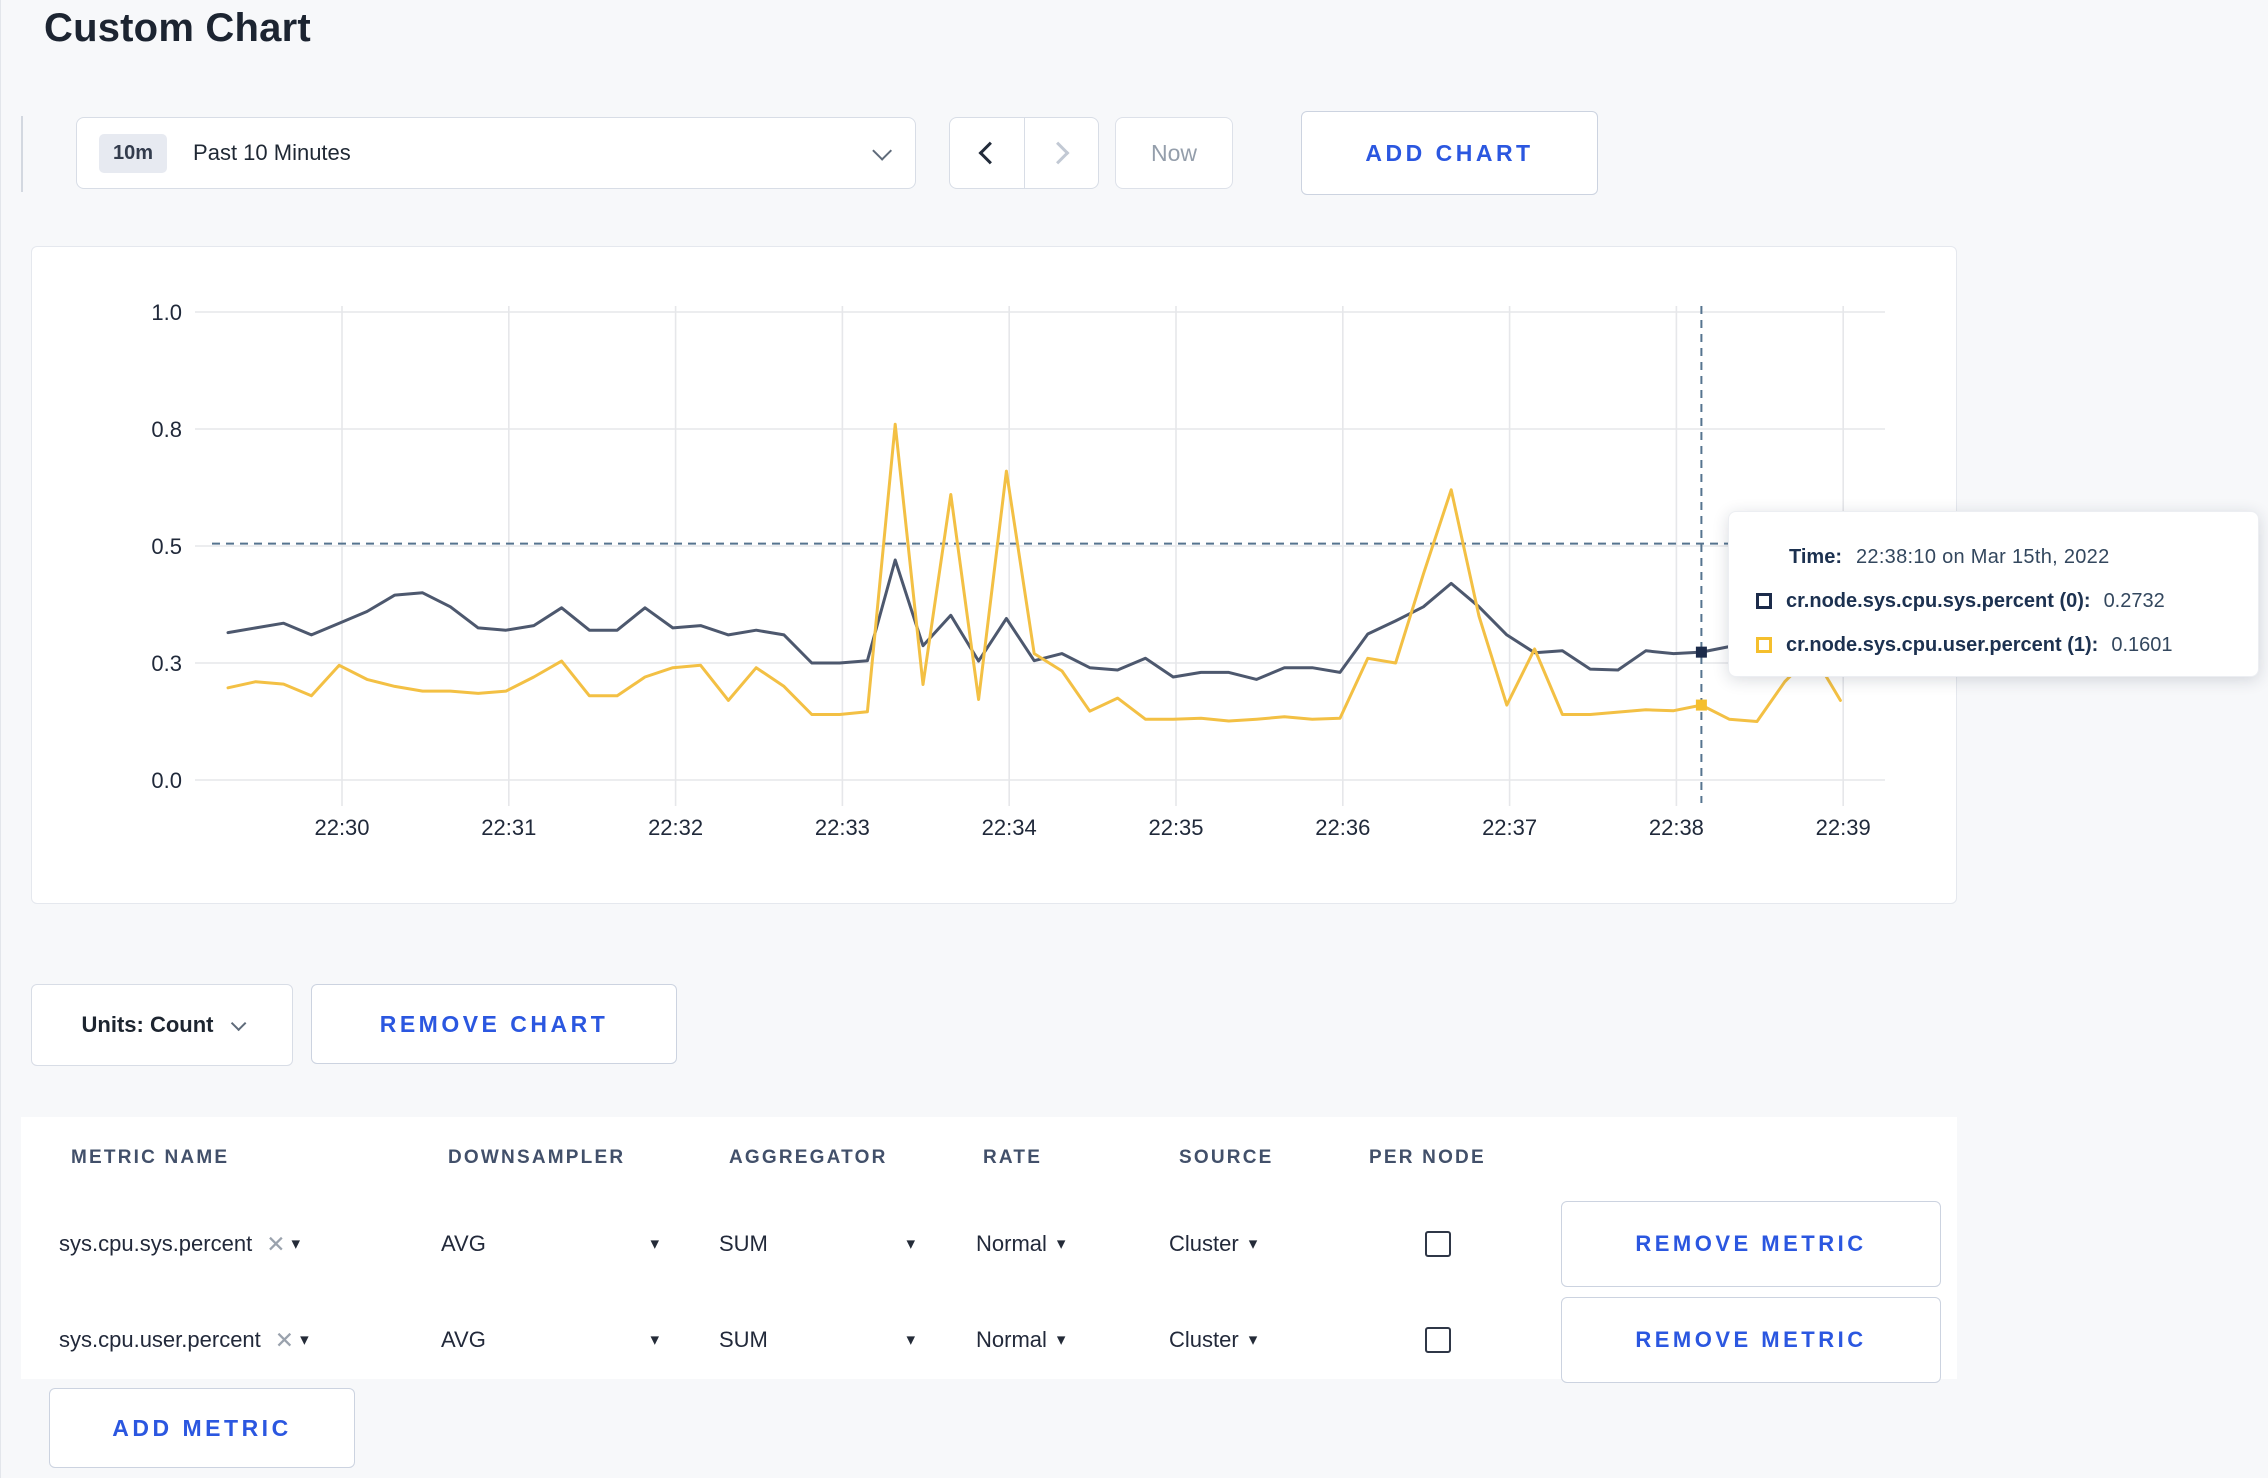  I want to click on svg-text: 22:35, so click(1175, 827).